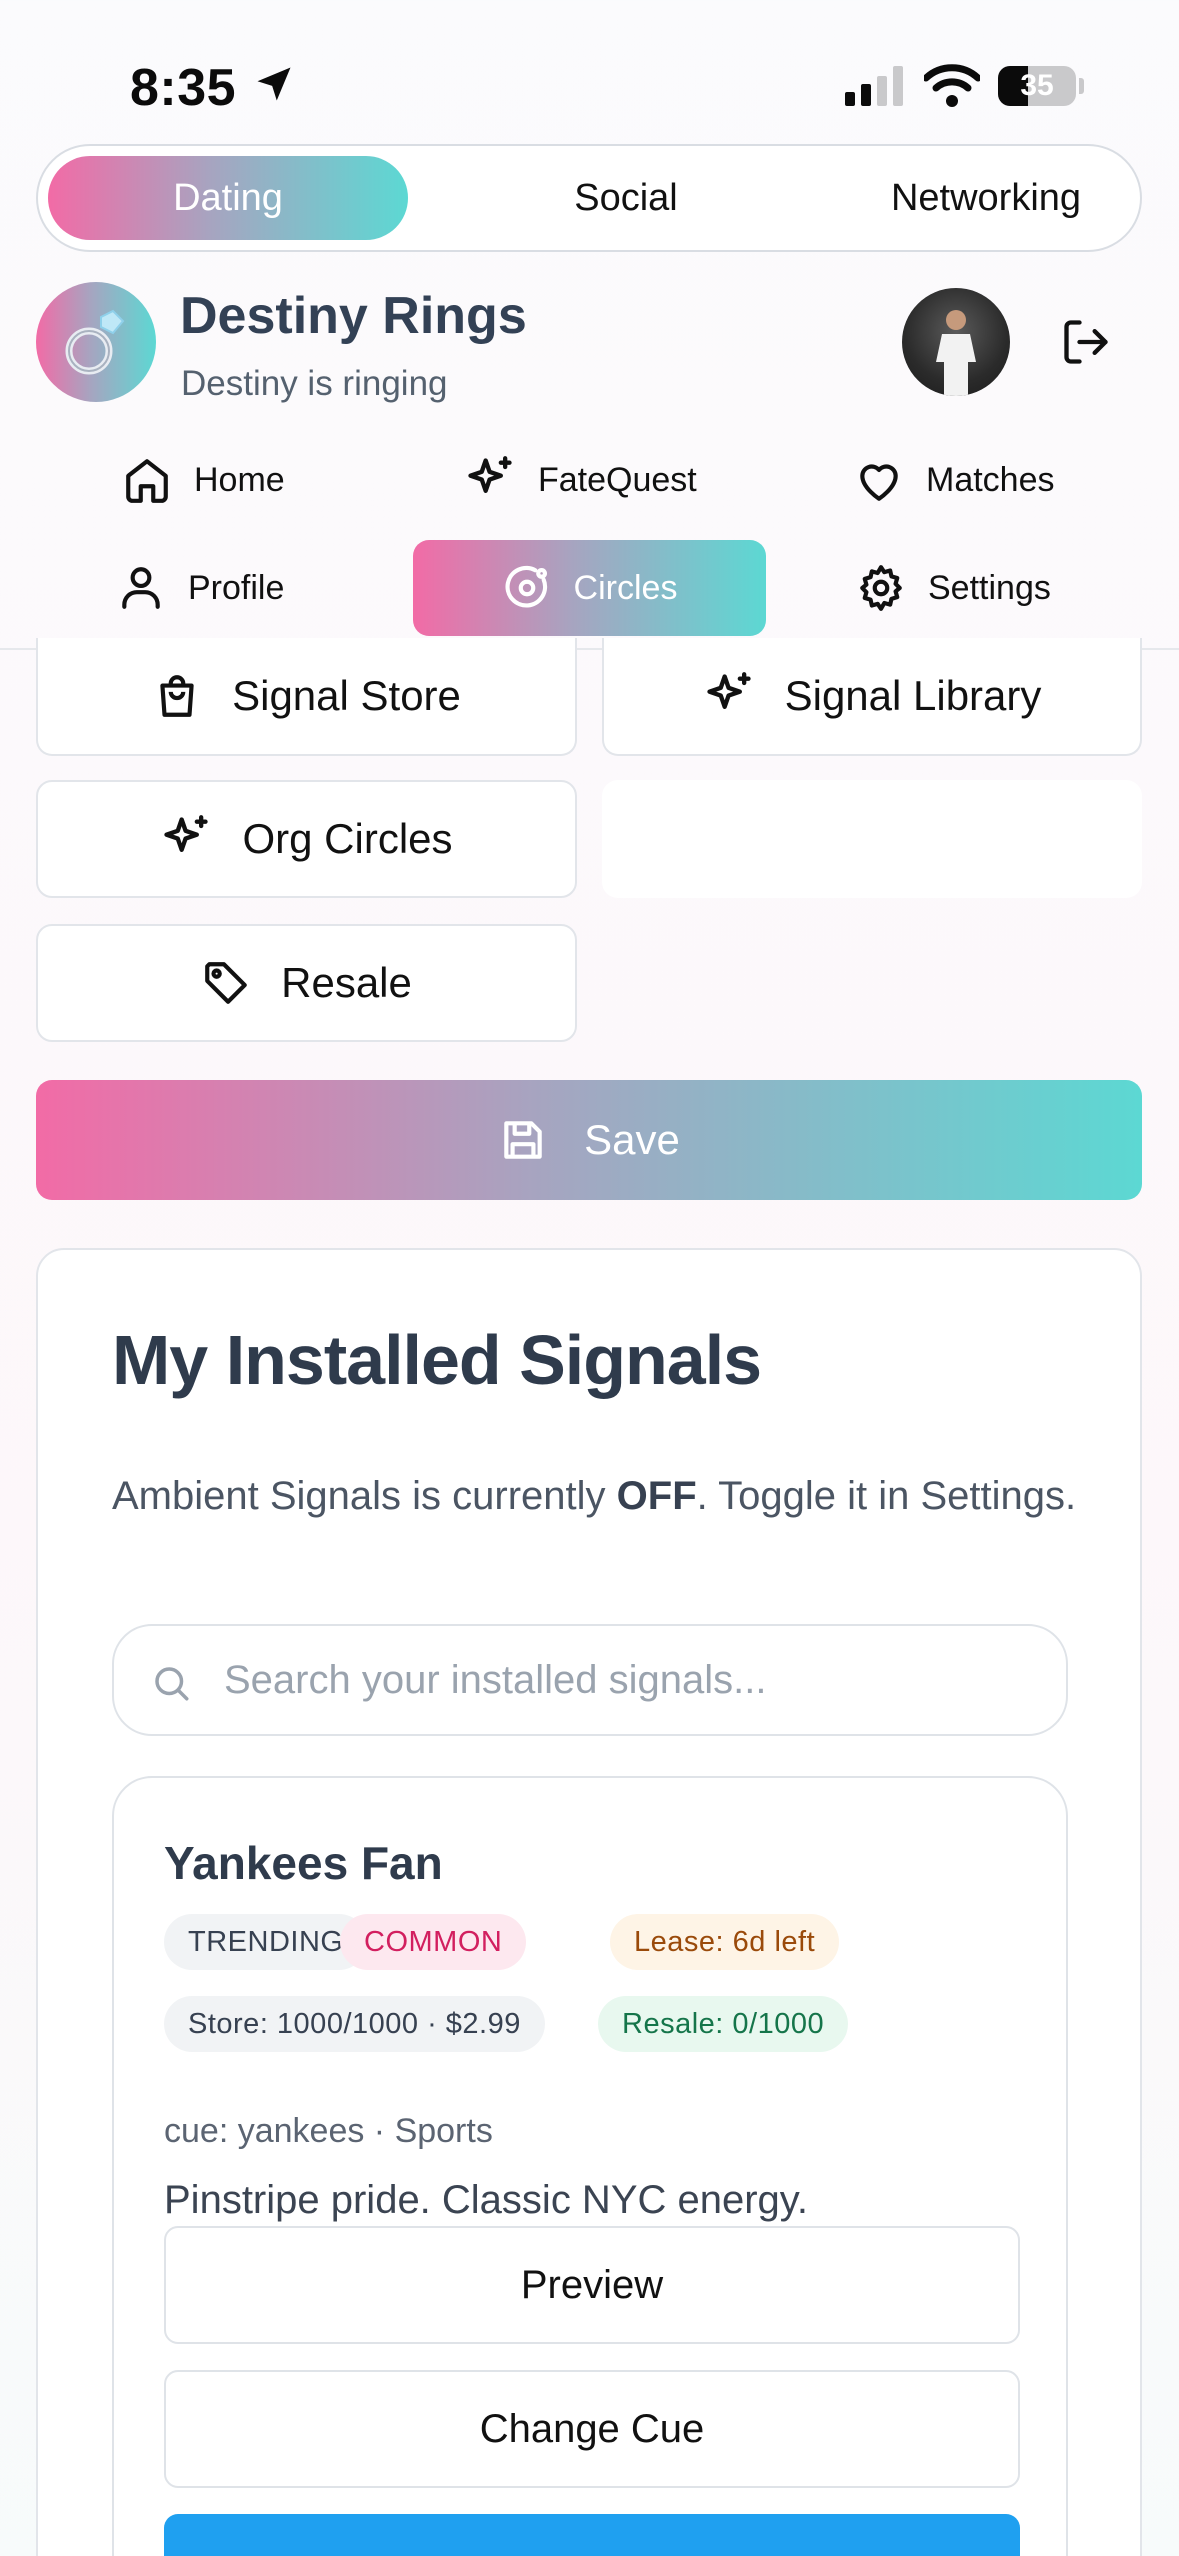  I want to click on battery-level: 35, so click(1037, 85).